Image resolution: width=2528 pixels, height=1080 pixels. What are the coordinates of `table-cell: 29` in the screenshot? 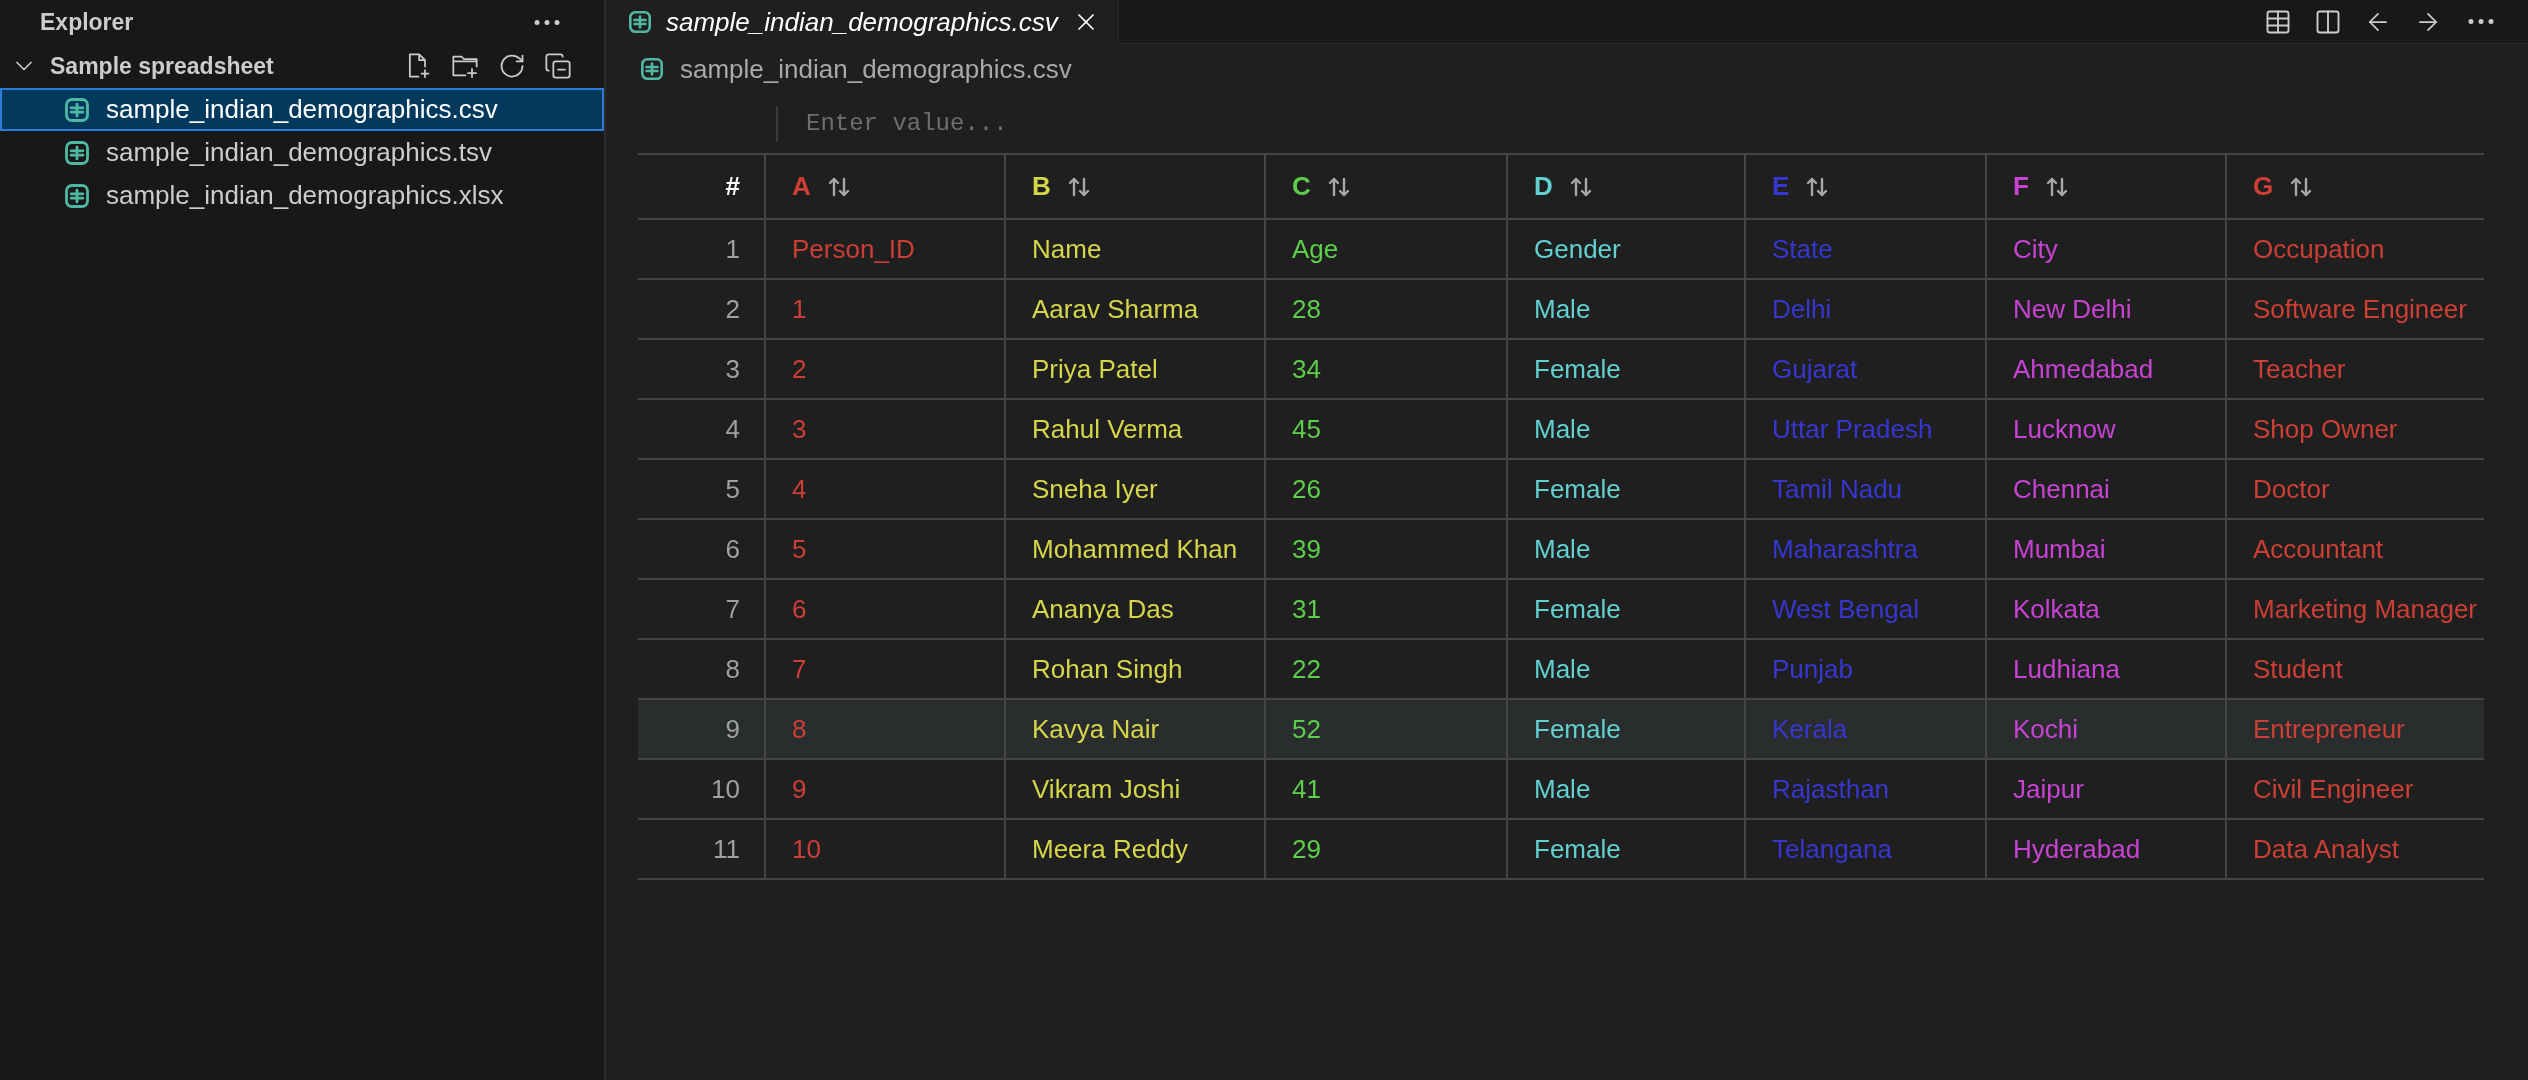 It's located at (1386, 849).